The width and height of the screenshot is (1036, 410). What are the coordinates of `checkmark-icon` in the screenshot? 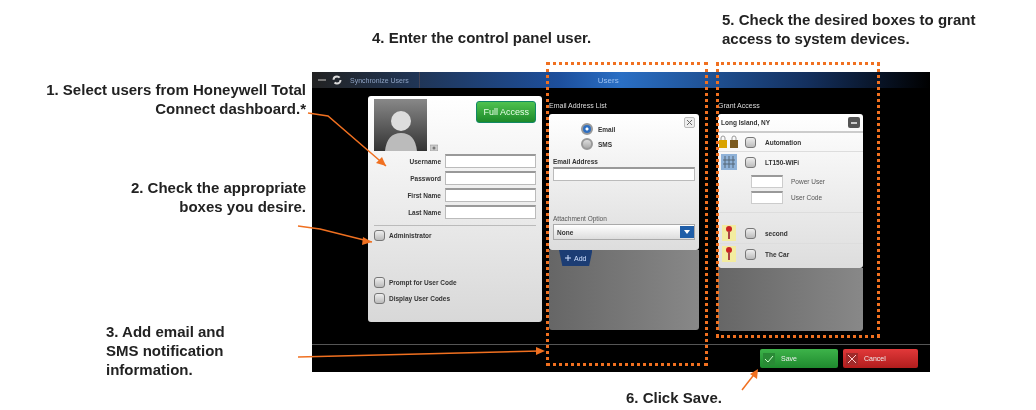 It's located at (769, 358).